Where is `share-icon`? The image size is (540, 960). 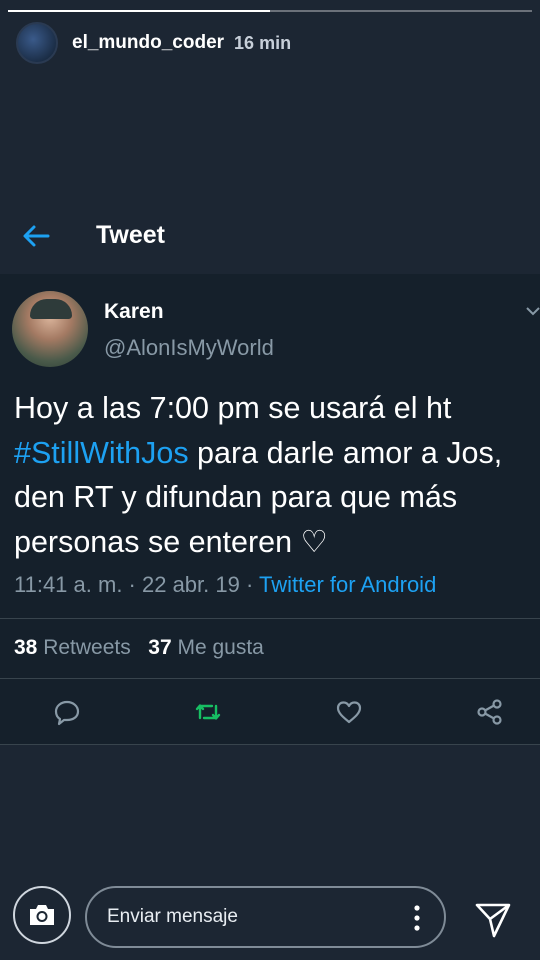 share-icon is located at coordinates (490, 712).